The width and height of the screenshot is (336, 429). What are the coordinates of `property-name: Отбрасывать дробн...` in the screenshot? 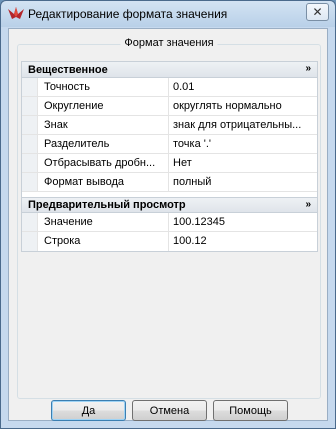 It's located at (103, 163).